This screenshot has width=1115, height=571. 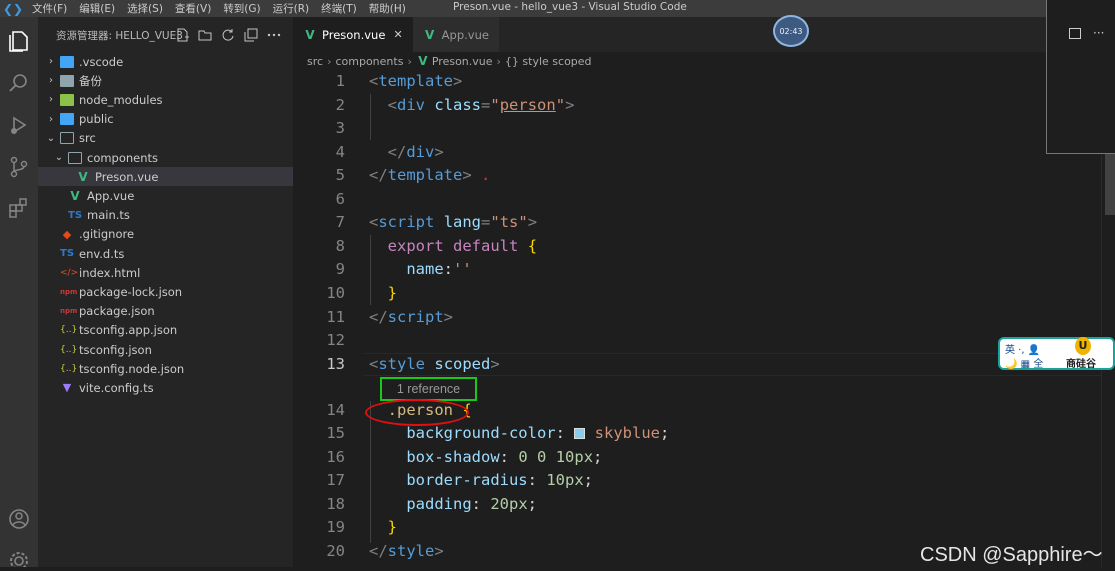 I want to click on breadcrumb-components: components, so click(x=369, y=61).